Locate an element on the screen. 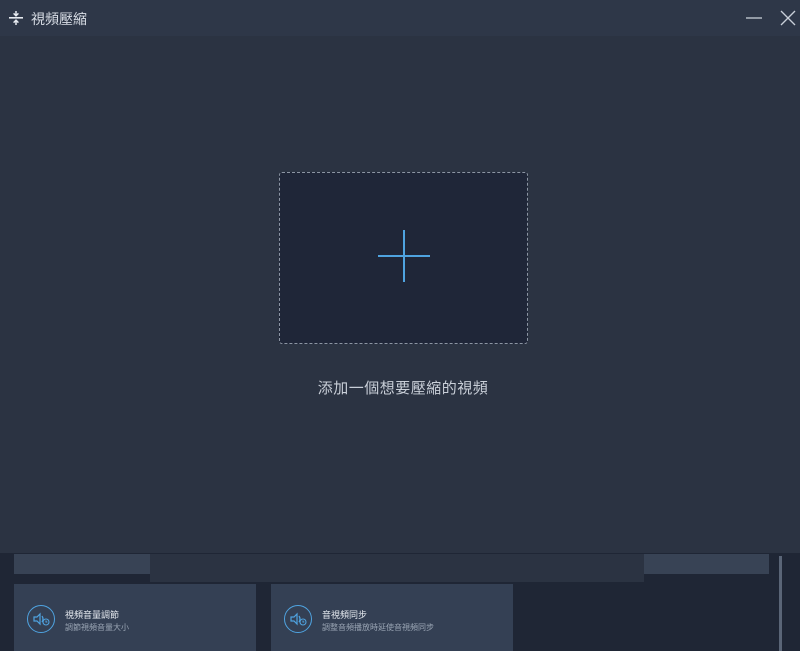  tool-description: 調節視頻音量大小 is located at coordinates (97, 627).